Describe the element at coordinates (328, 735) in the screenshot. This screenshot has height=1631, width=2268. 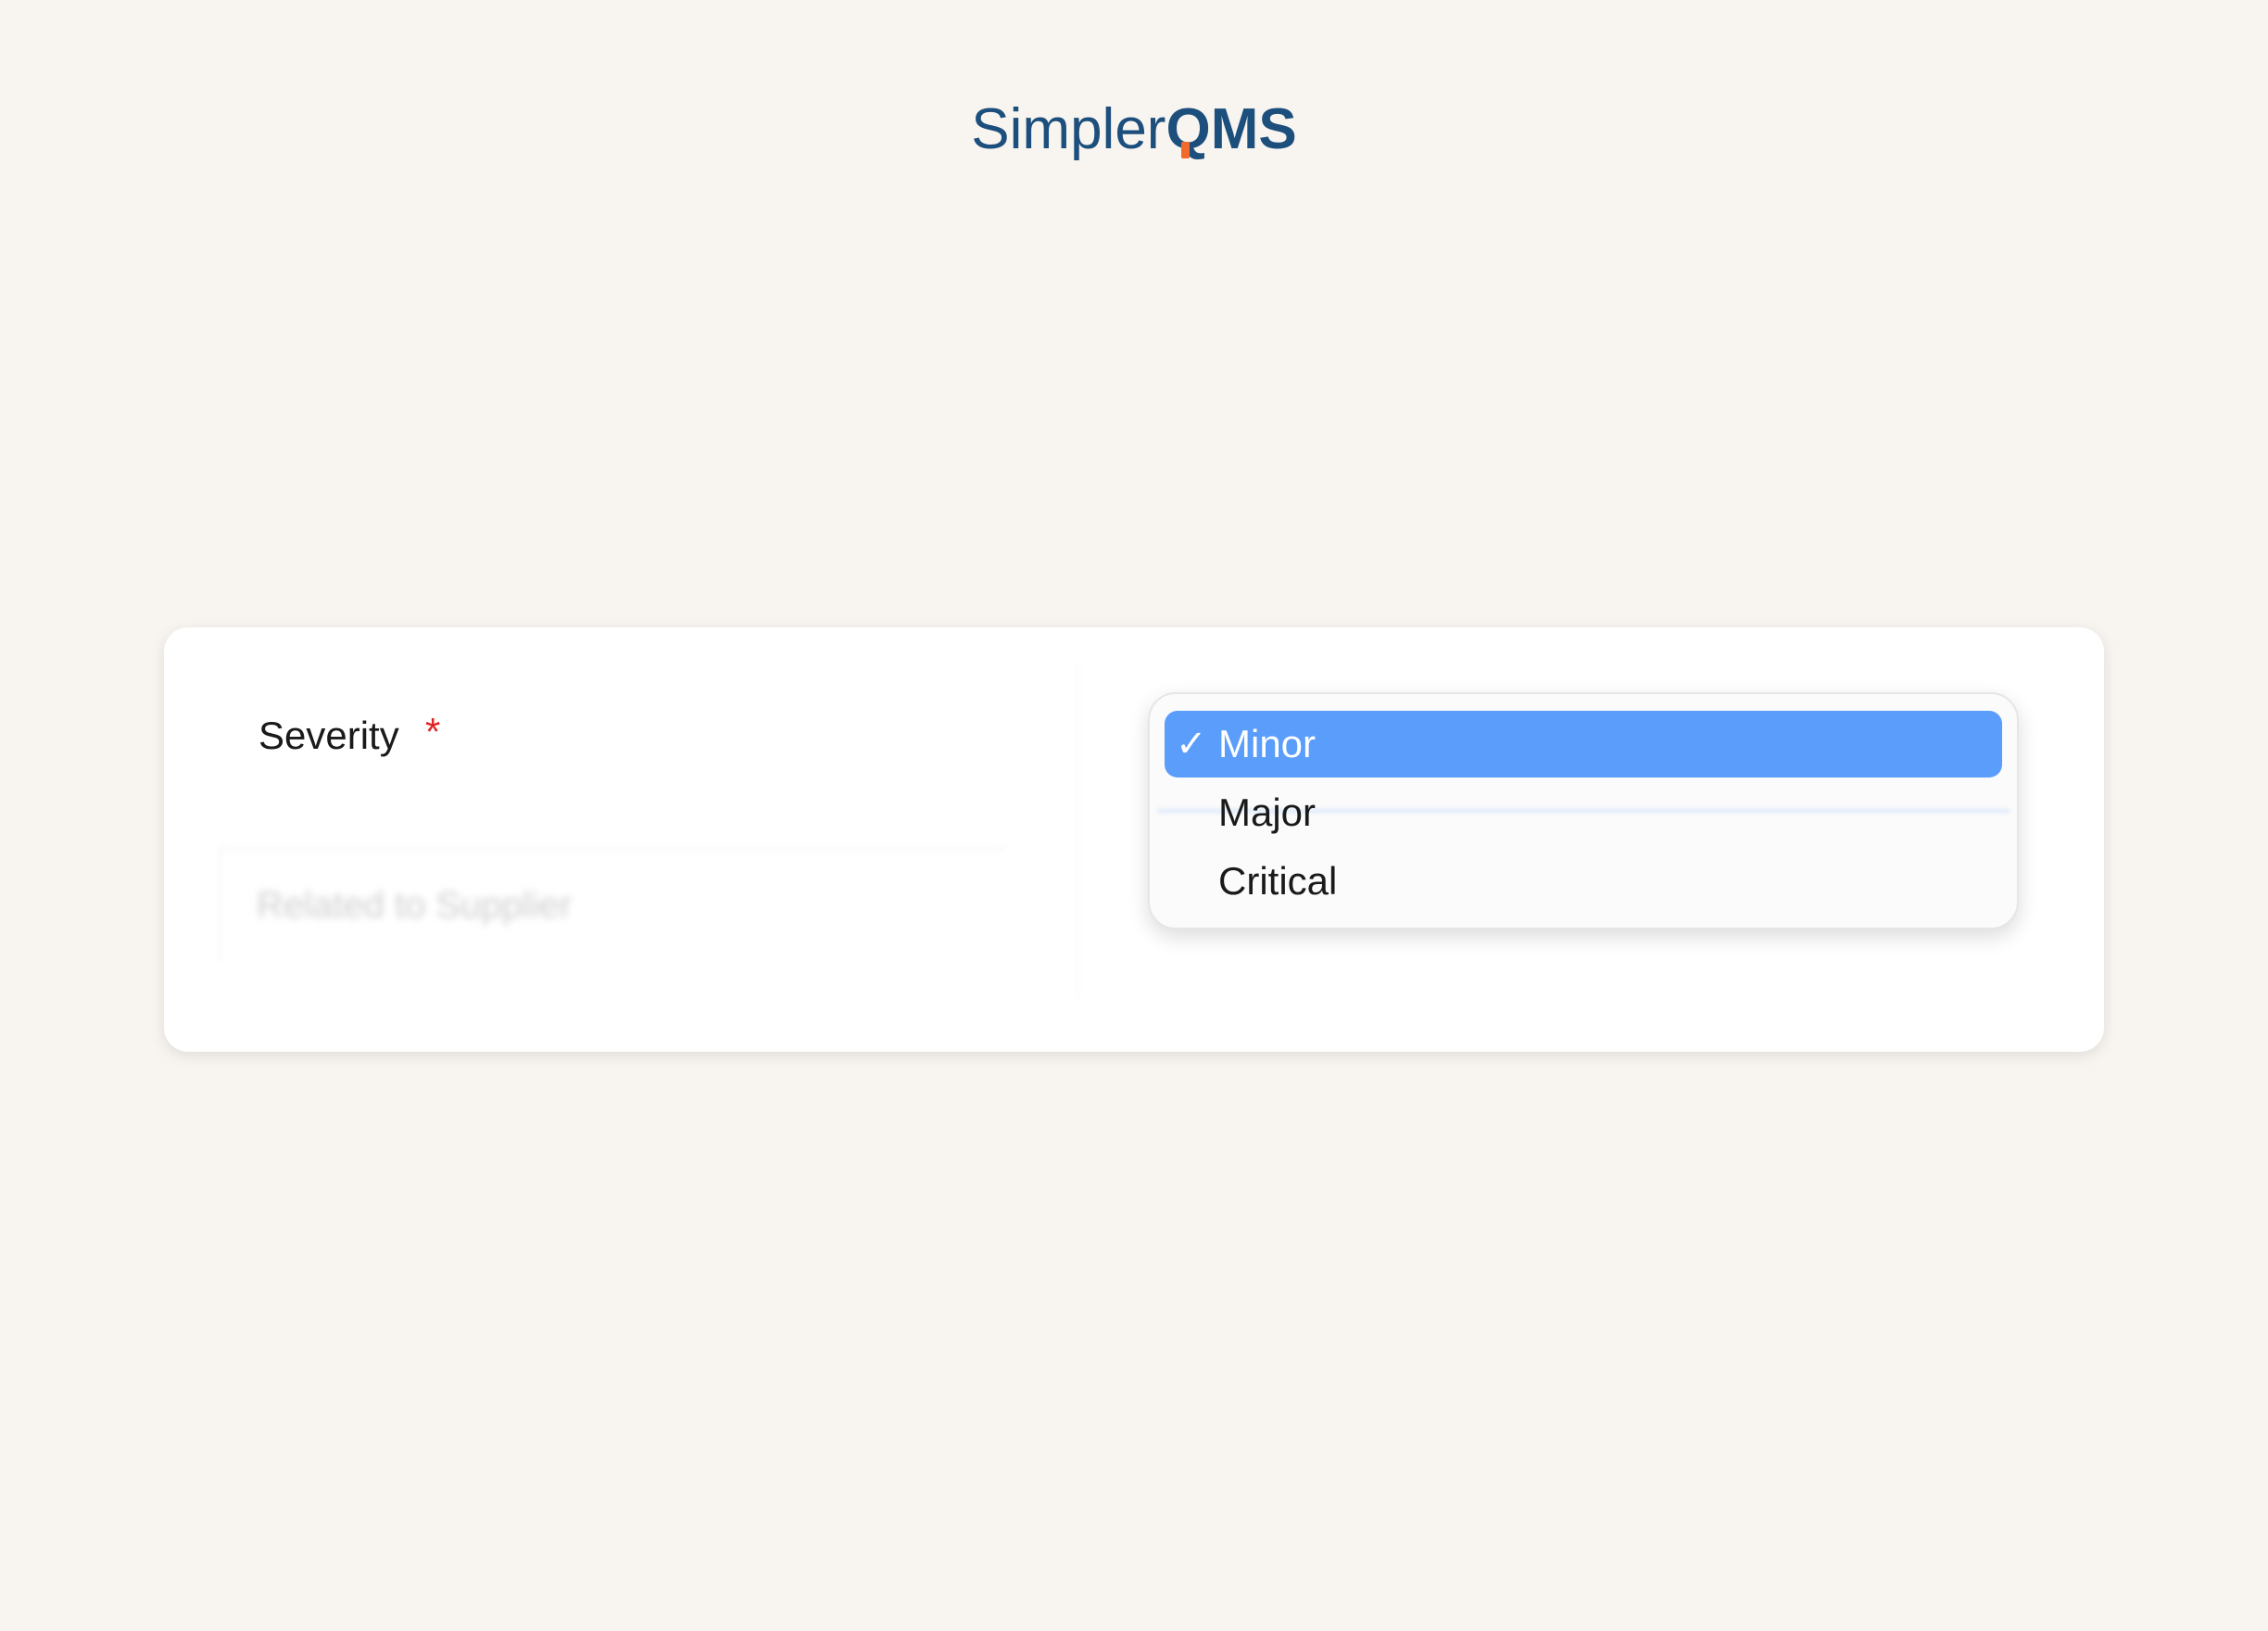
I see `severity-label: Severity` at that location.